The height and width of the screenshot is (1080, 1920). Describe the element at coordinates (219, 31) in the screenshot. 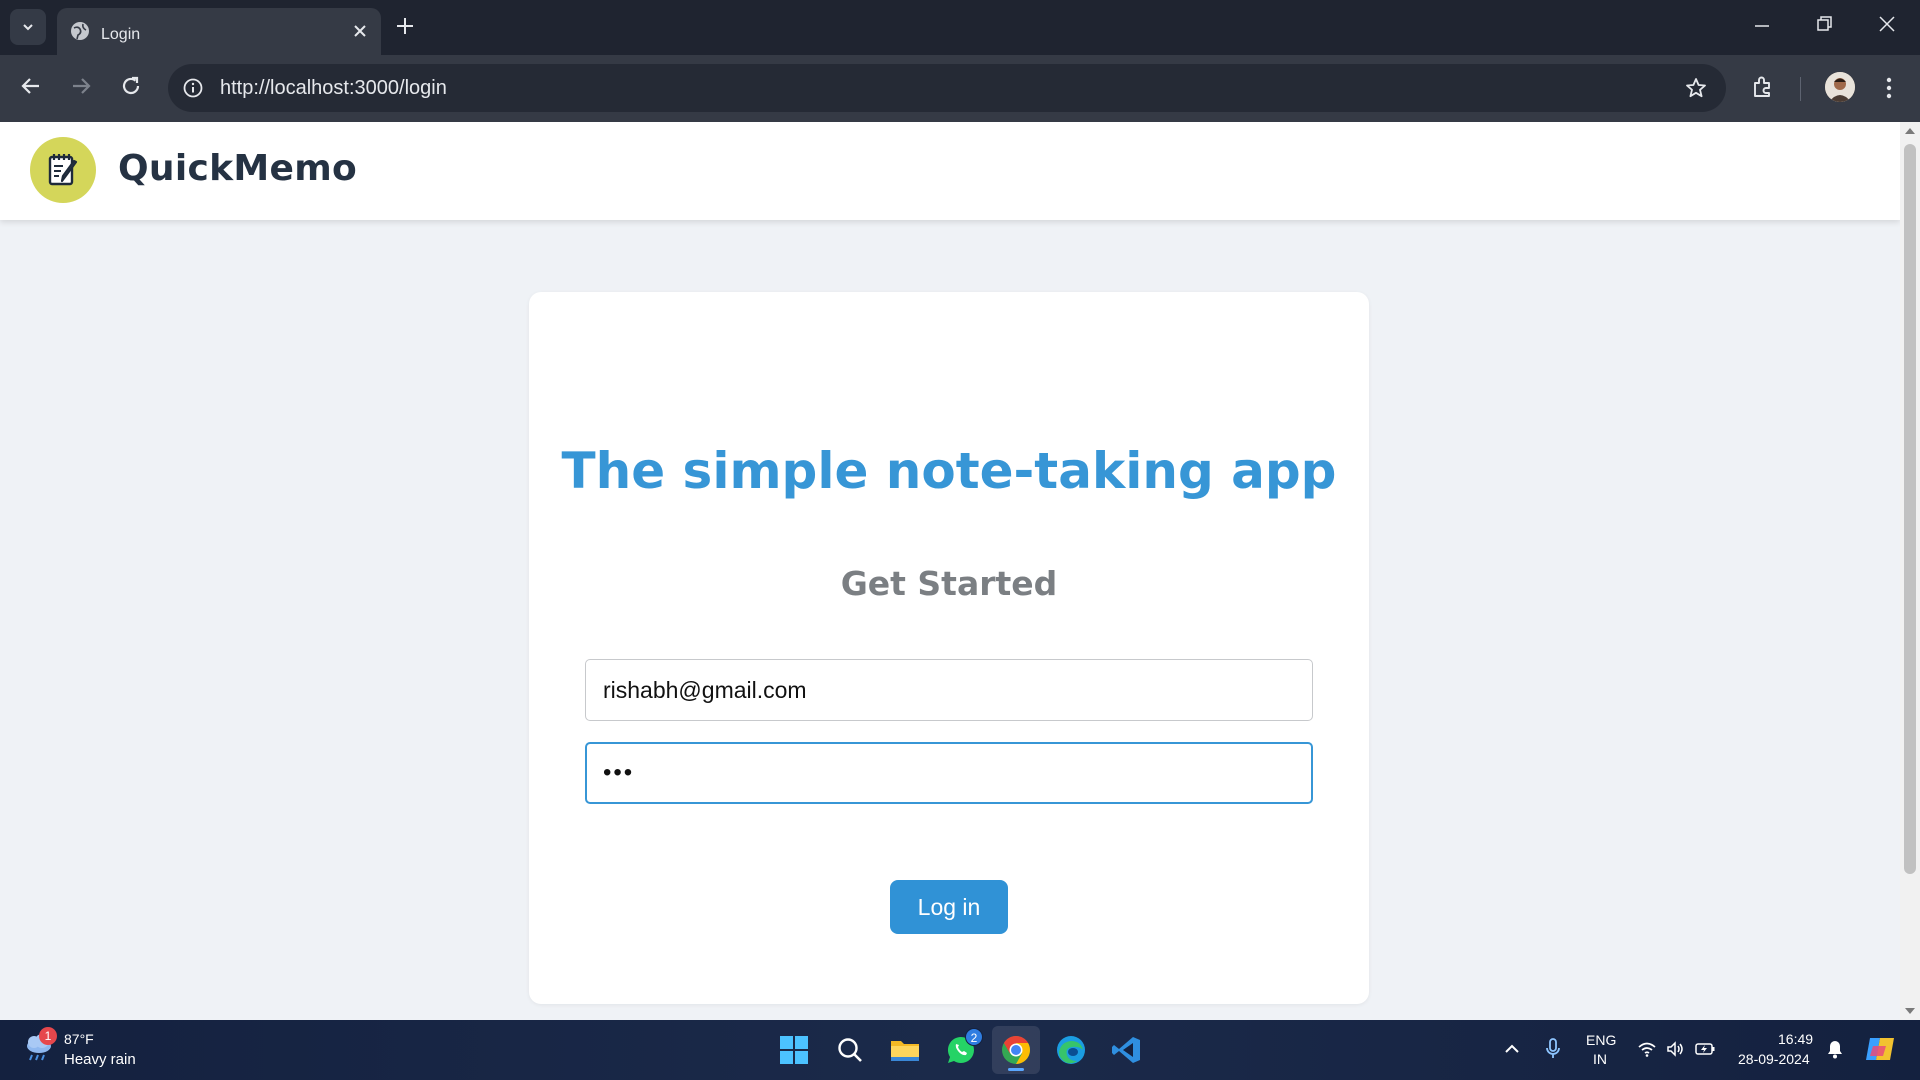

I see `browser-tab-active: Login` at that location.